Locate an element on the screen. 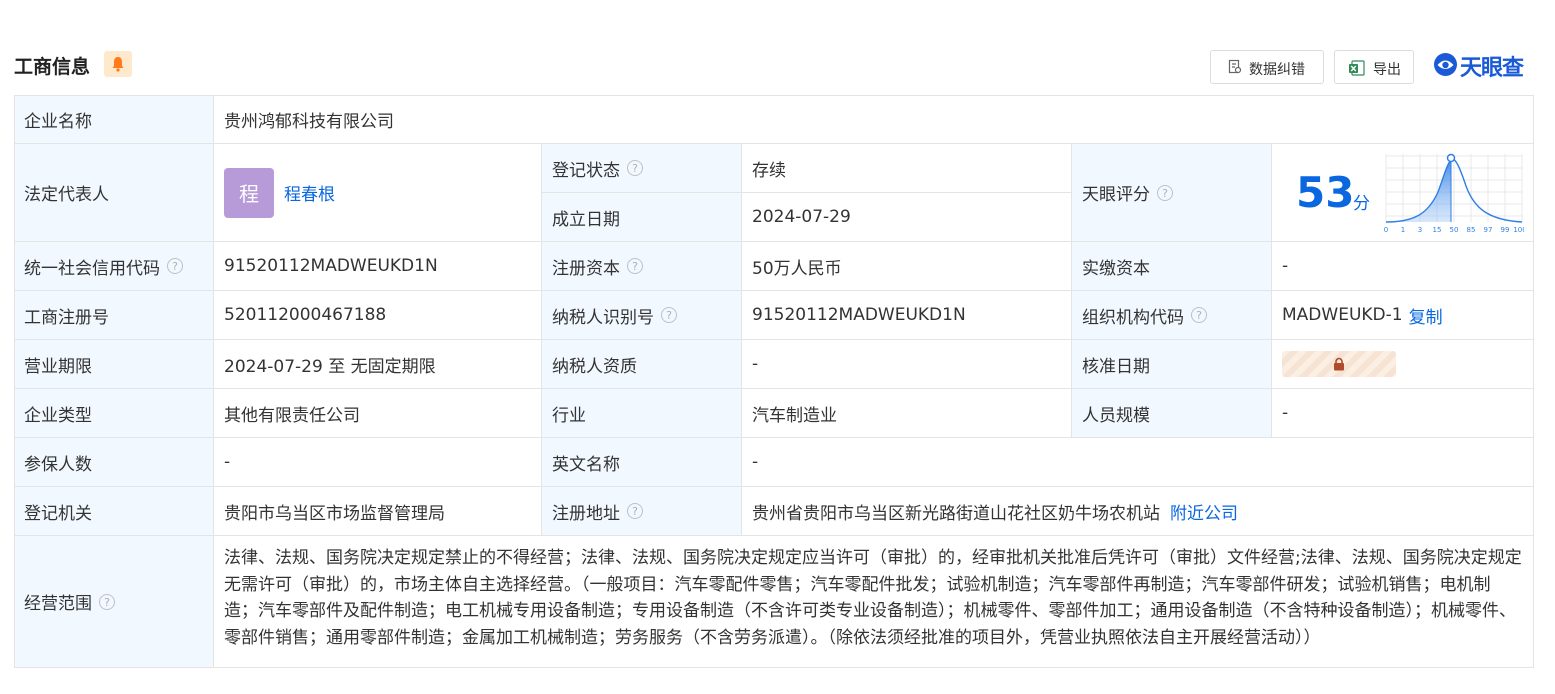  company-type-value: 其他有限责任公司 is located at coordinates (378, 413).